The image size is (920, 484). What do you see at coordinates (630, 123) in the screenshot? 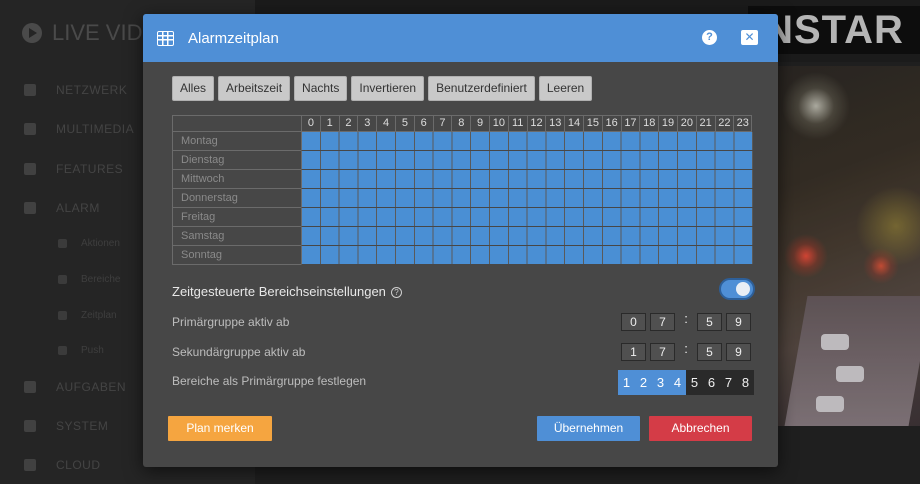
I see `hour-header: 17` at bounding box center [630, 123].